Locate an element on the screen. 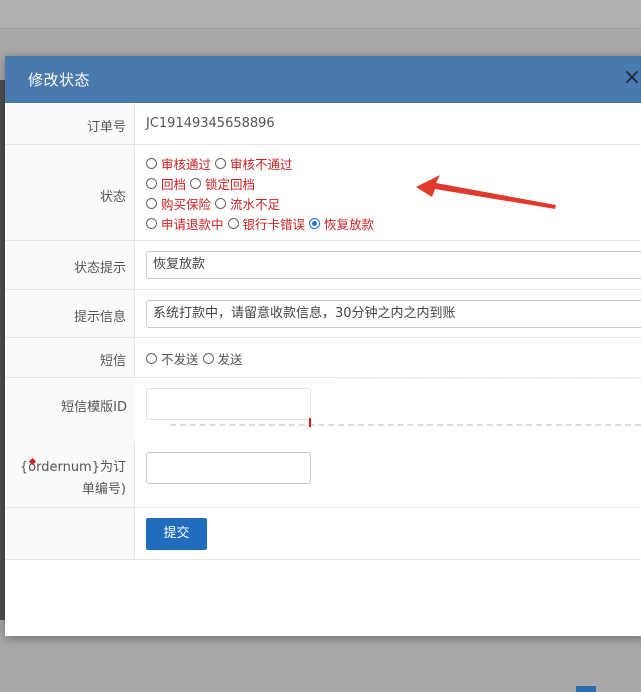  option-label: 回档 is located at coordinates (174, 184).